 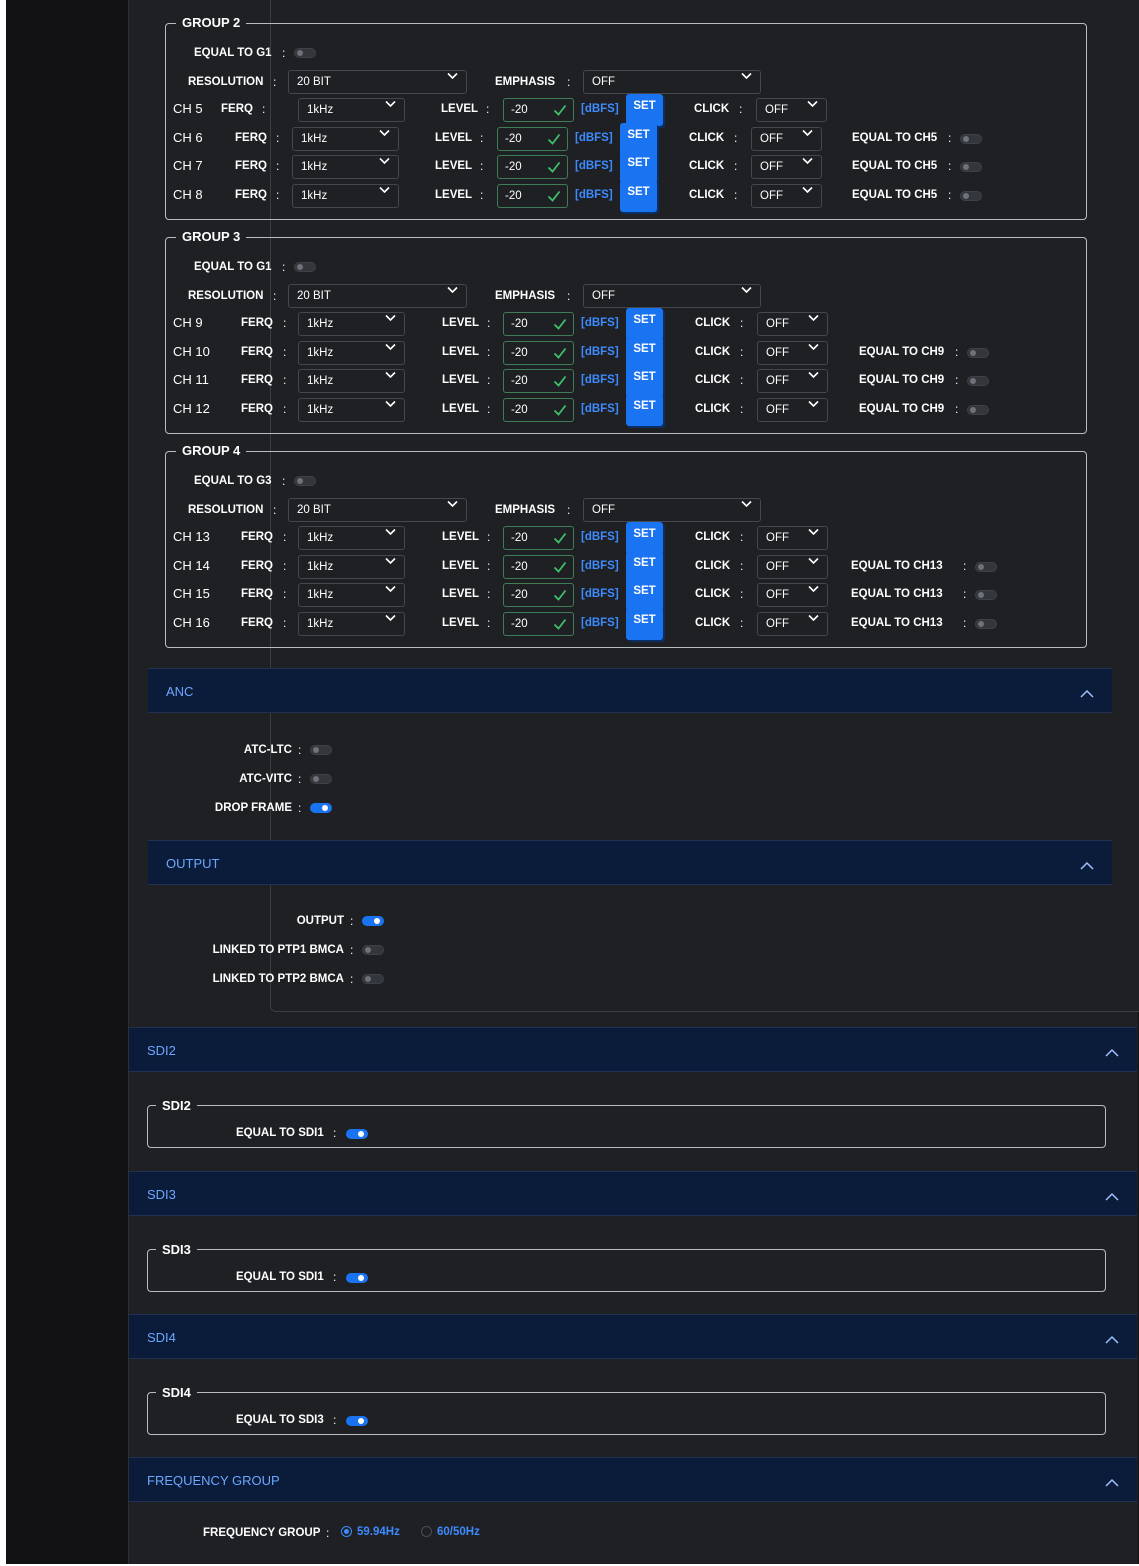 I want to click on sdi3-section-header: SDI3, so click(x=633, y=1193).